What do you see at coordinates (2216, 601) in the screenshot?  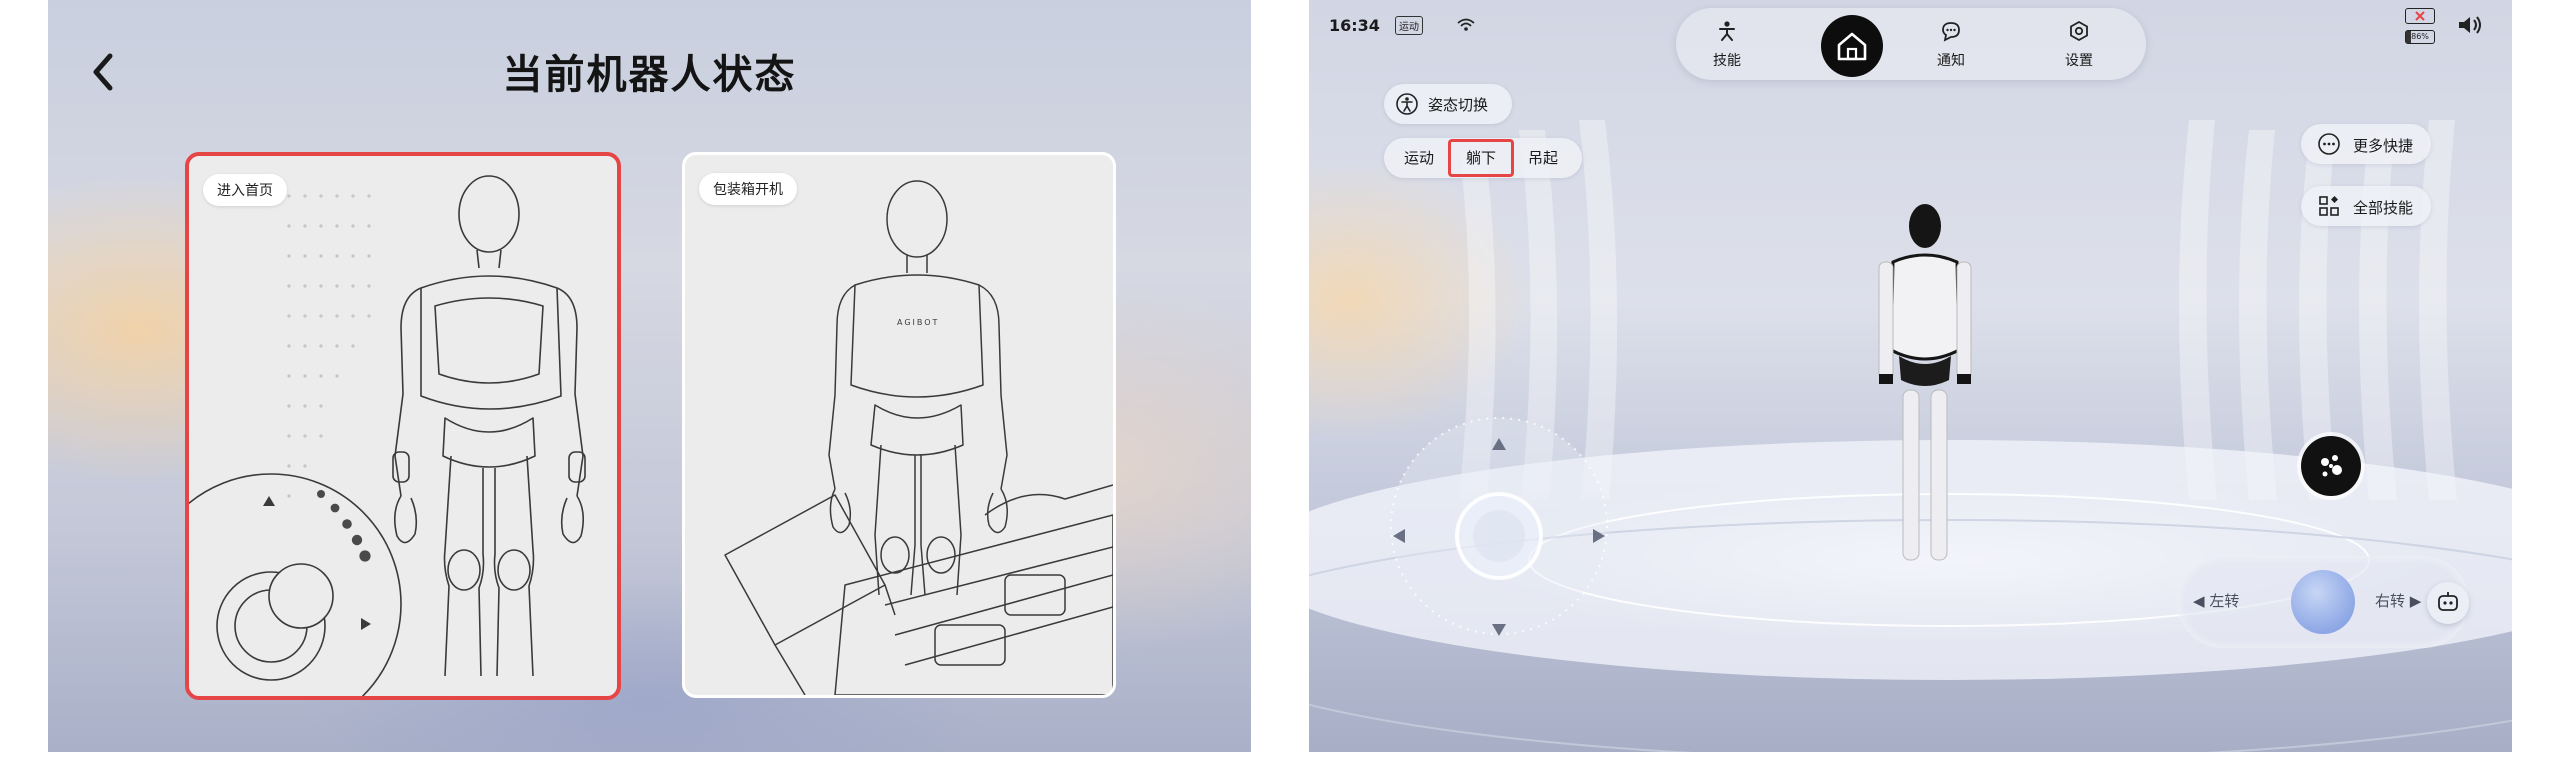 I see `turn-left-label: ◀ 左转` at bounding box center [2216, 601].